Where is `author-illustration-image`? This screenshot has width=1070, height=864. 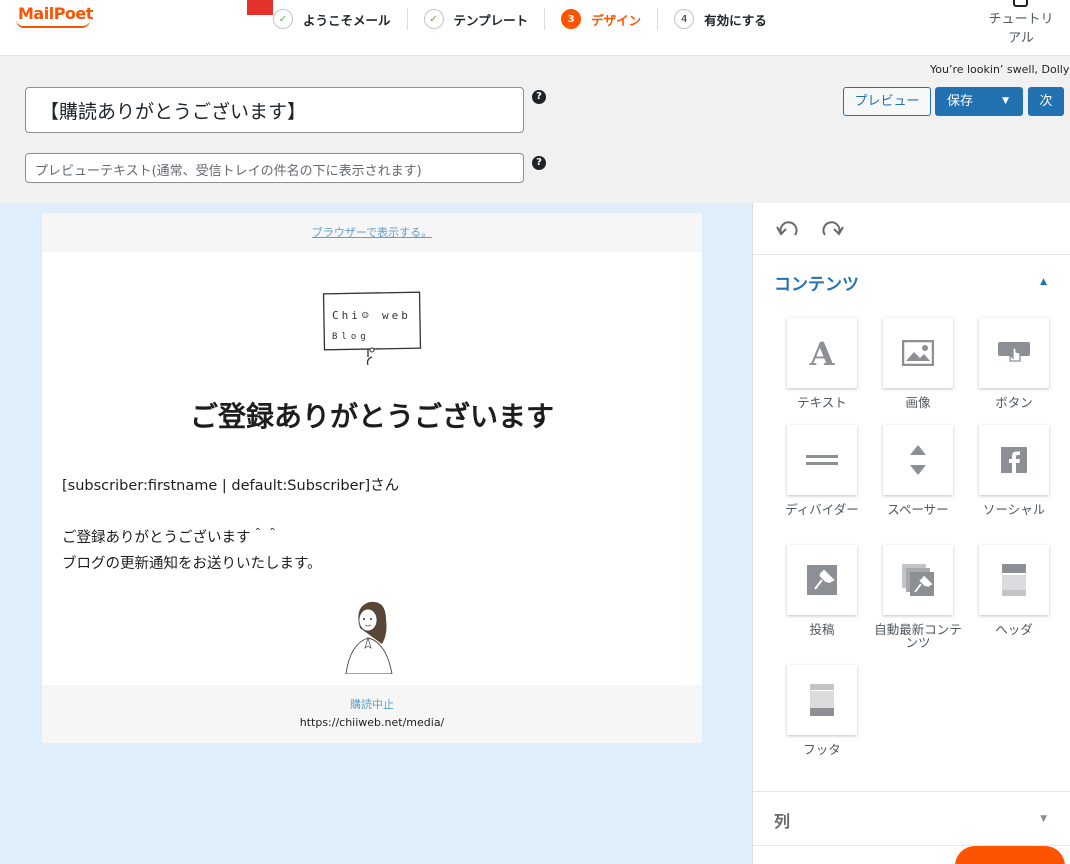 author-illustration-image is located at coordinates (370, 636).